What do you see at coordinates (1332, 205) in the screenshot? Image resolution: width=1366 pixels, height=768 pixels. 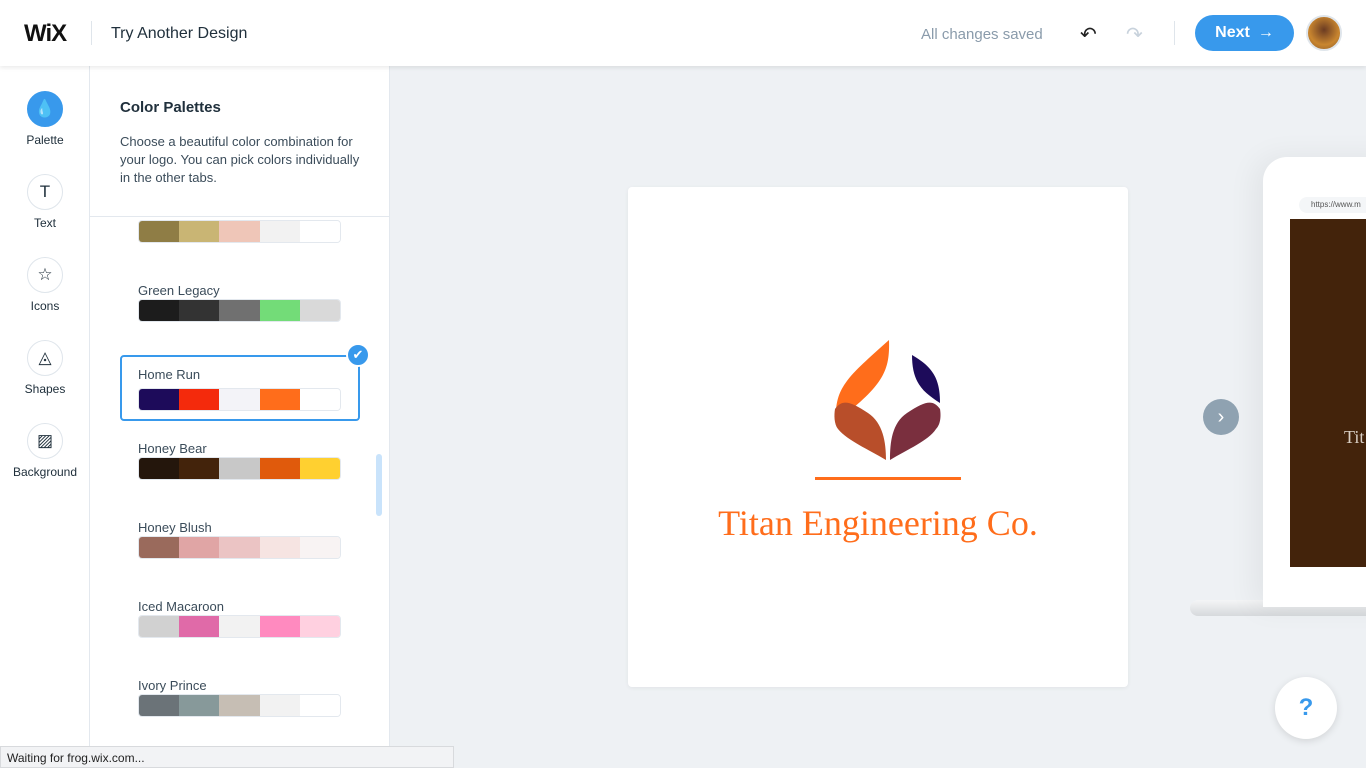 I see `preview-url: https://www.m` at bounding box center [1332, 205].